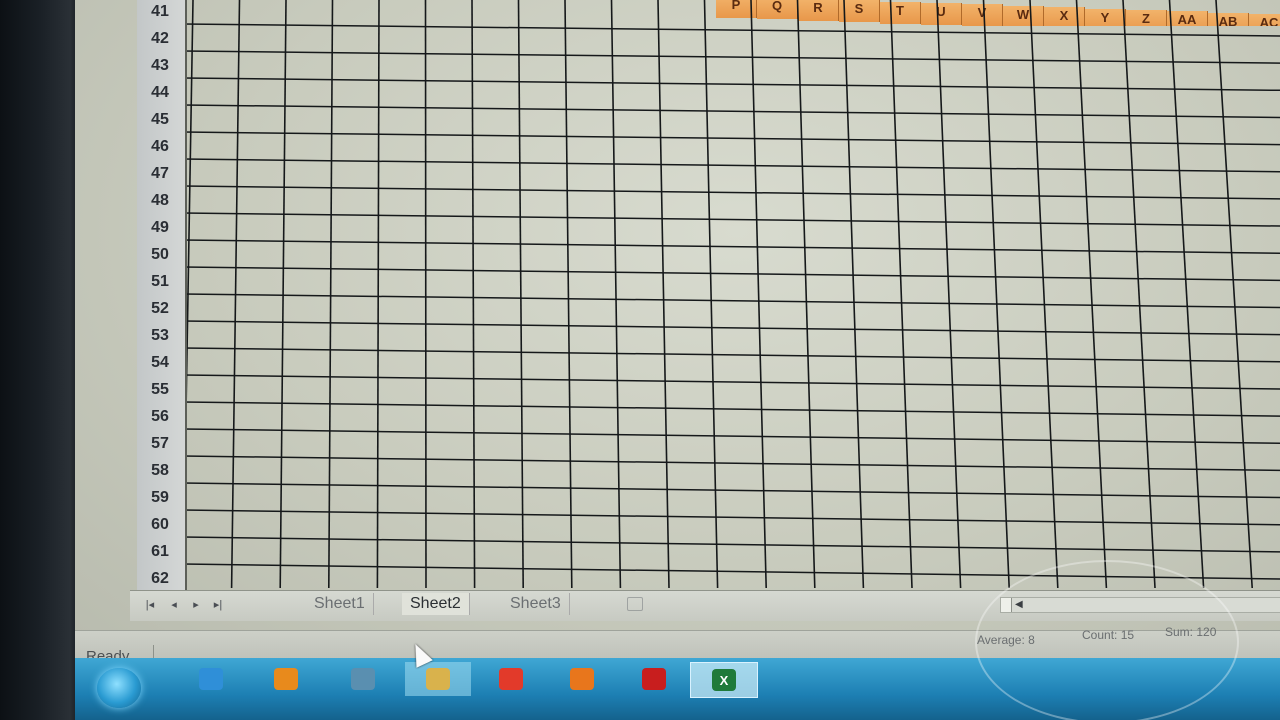 This screenshot has width=1280, height=720. I want to click on media-player-icon, so click(286, 679).